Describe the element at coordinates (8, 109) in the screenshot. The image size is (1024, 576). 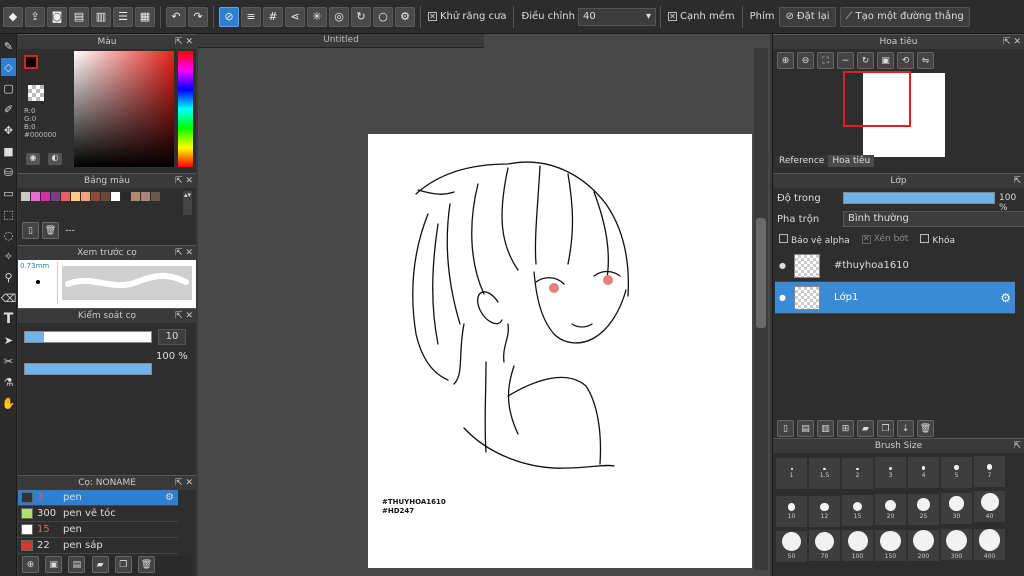
I see `pen-tool-icon: ✐` at that location.